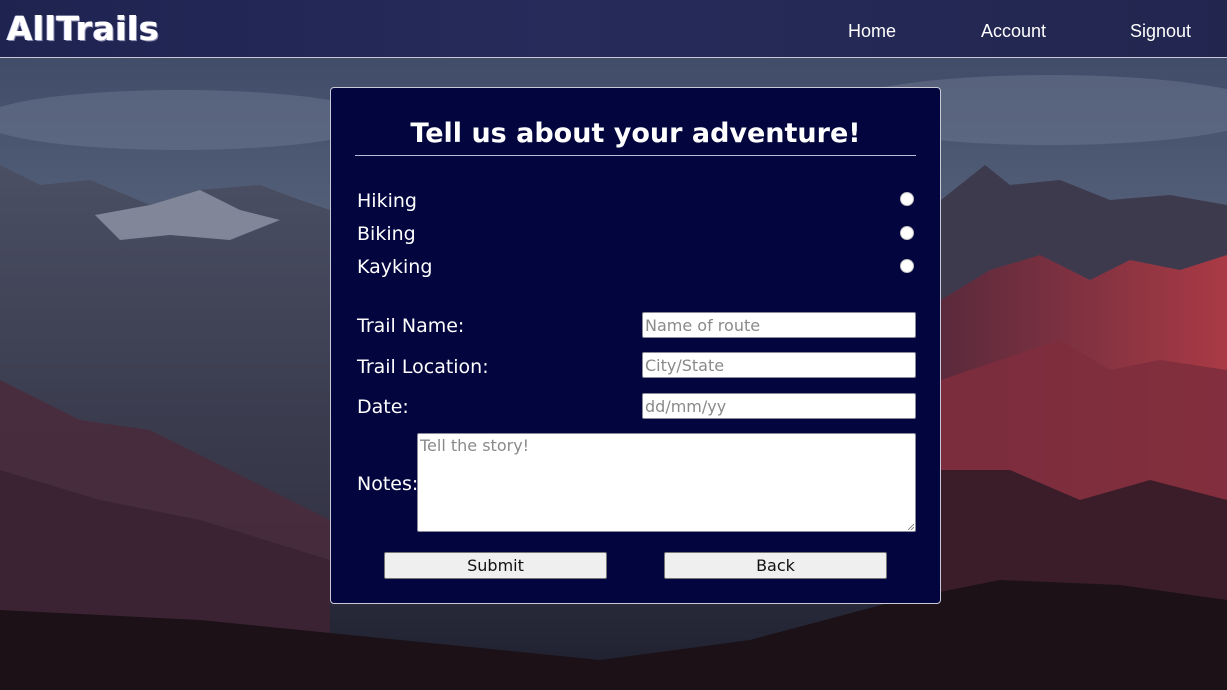 Image resolution: width=1227 pixels, height=690 pixels. I want to click on date-input, so click(779, 406).